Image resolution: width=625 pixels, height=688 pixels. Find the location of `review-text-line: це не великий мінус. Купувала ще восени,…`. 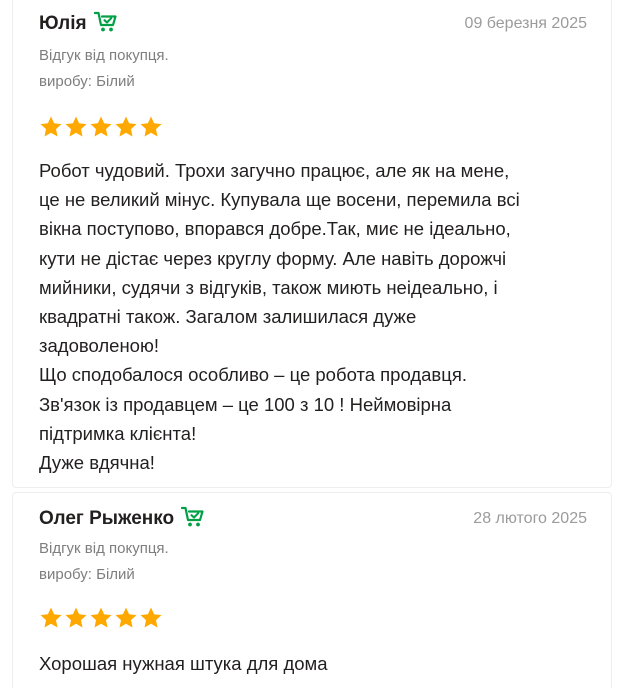

review-text-line: це не великий мінус. Купувала ще восени,… is located at coordinates (279, 200).